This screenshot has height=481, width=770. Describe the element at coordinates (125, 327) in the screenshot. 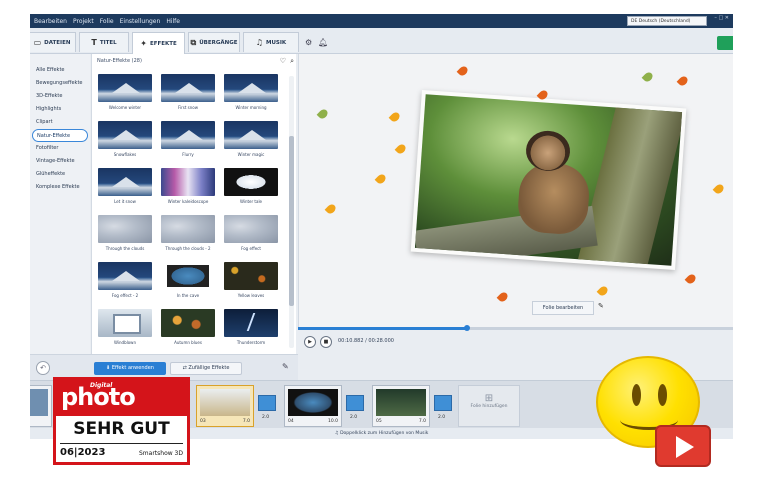

I see `effect-tile: Windblown` at that location.